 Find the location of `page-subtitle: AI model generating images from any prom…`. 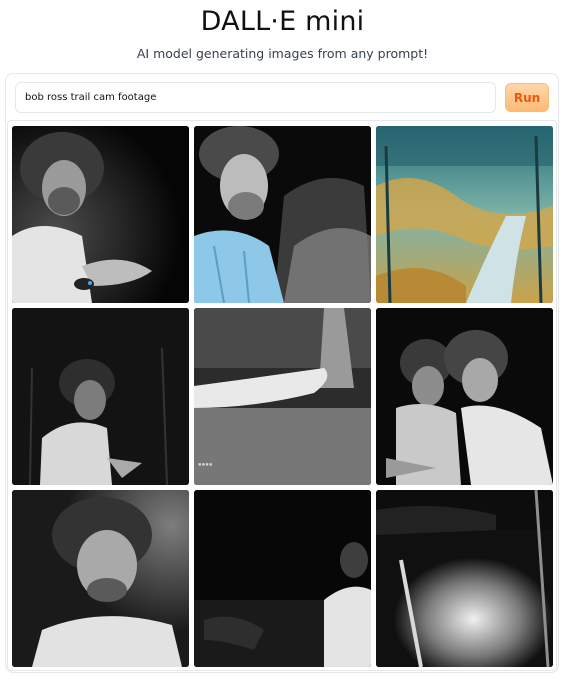

page-subtitle: AI model generating images from any prom… is located at coordinates (282, 53).